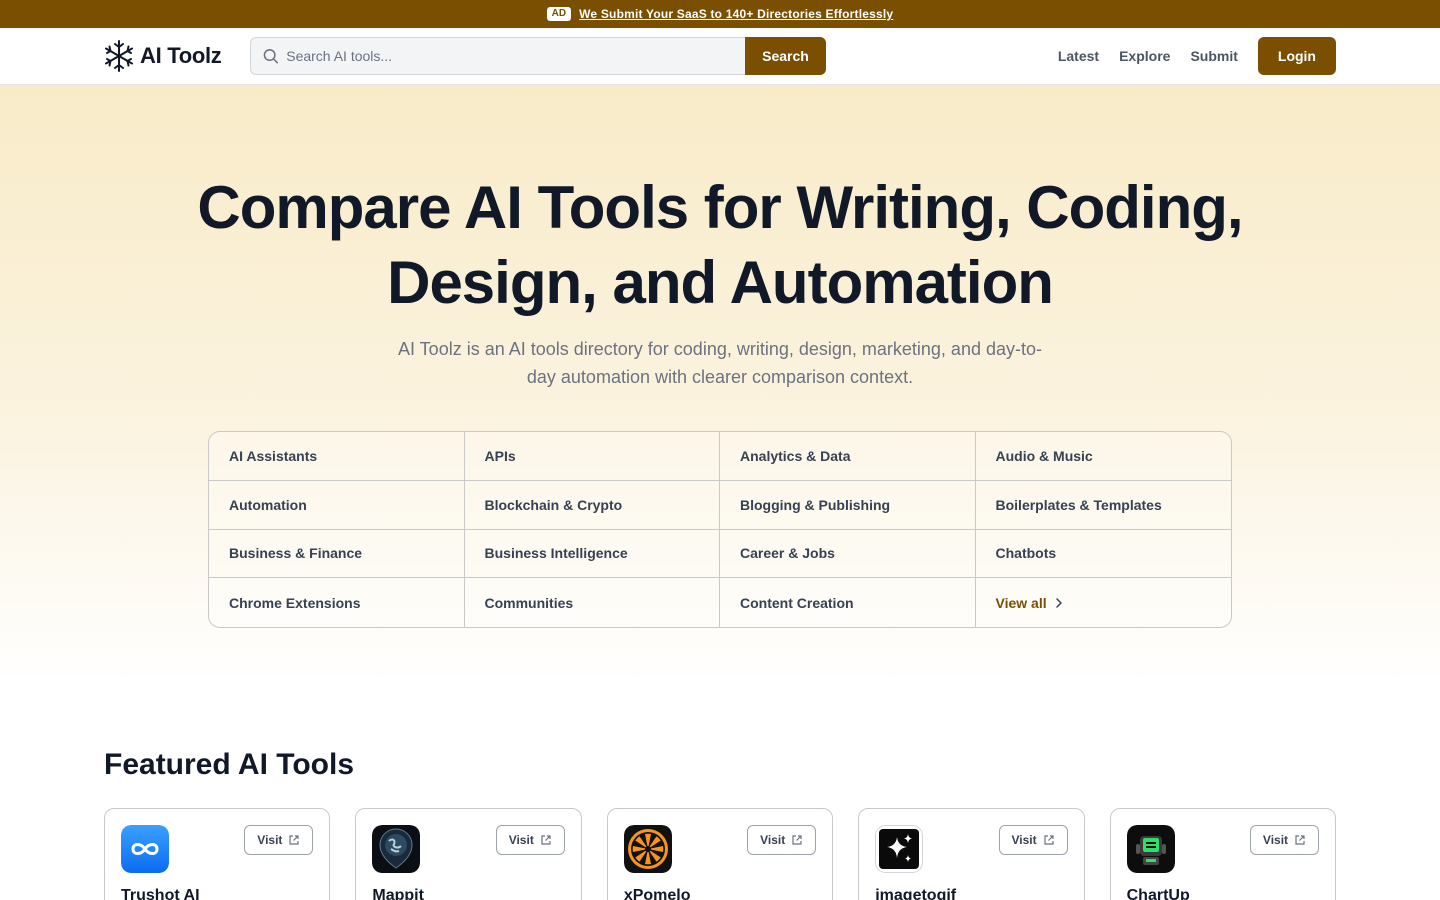 The width and height of the screenshot is (1440, 900). What do you see at coordinates (229, 764) in the screenshot?
I see `featured-title: Featured AI Tools` at bounding box center [229, 764].